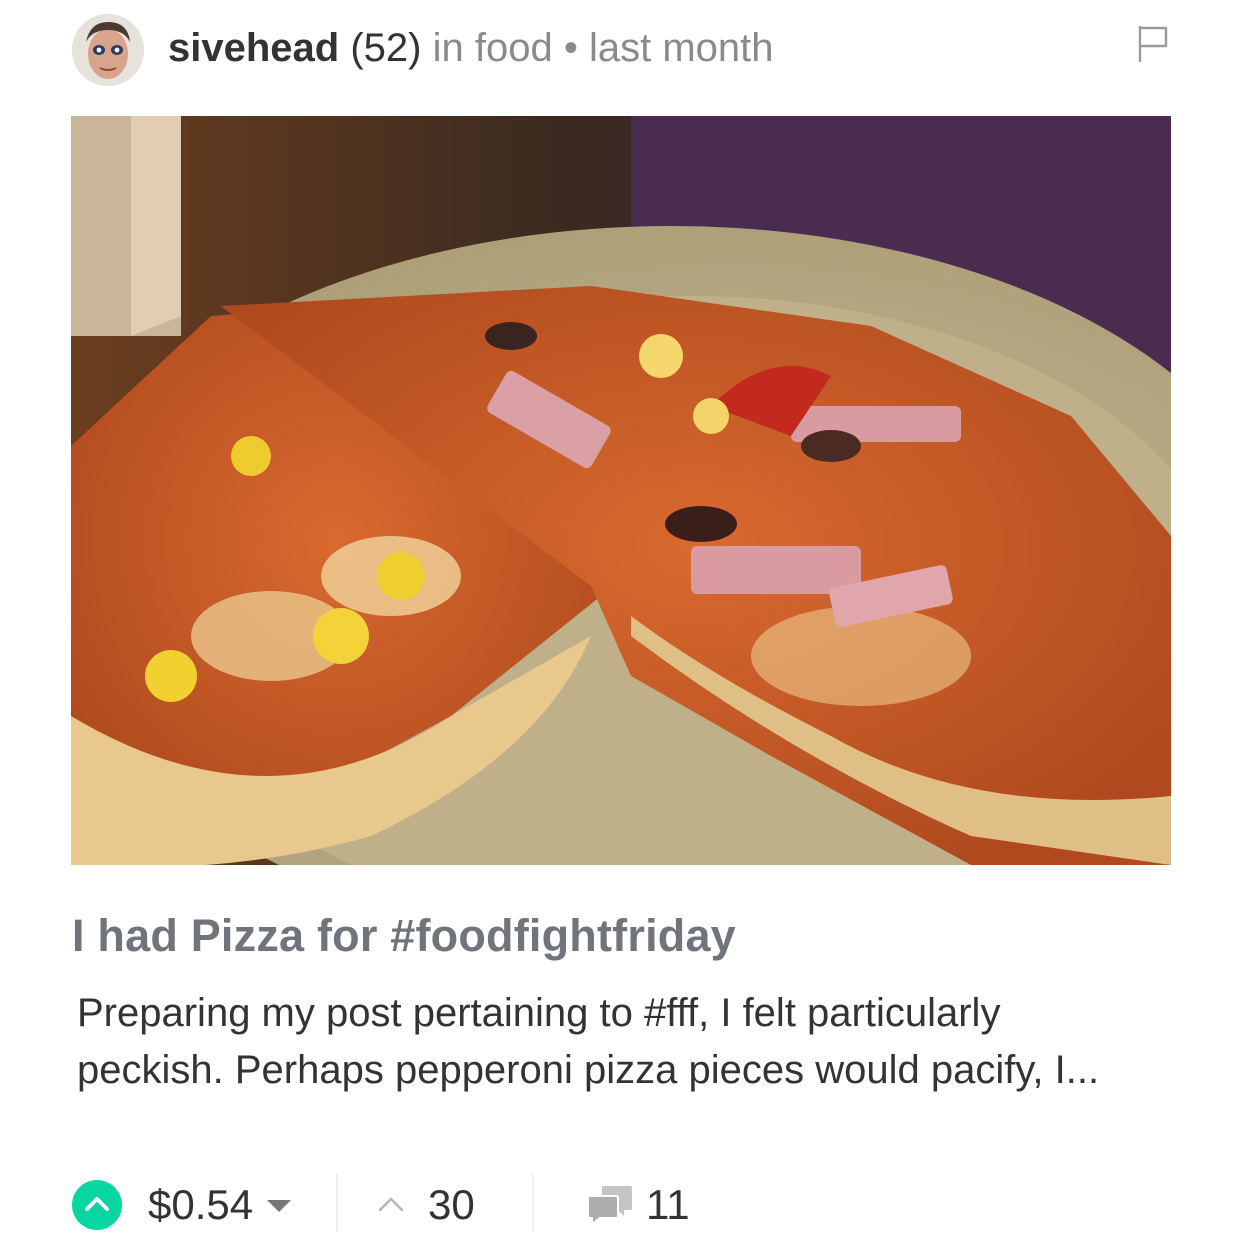  I want to click on post-header: sivehead (52) in food • last month, so click(622, 50).